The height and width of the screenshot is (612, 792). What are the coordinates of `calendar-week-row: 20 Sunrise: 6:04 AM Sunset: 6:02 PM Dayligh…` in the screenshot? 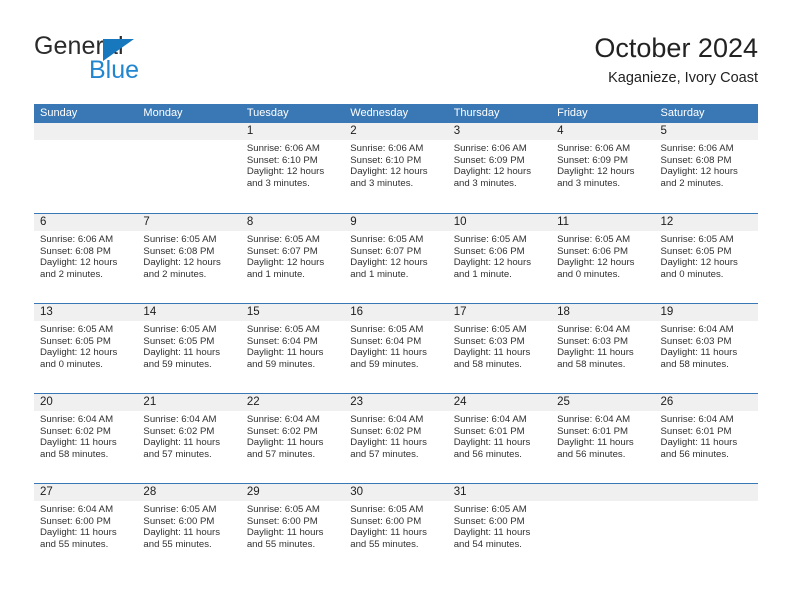 It's located at (396, 438).